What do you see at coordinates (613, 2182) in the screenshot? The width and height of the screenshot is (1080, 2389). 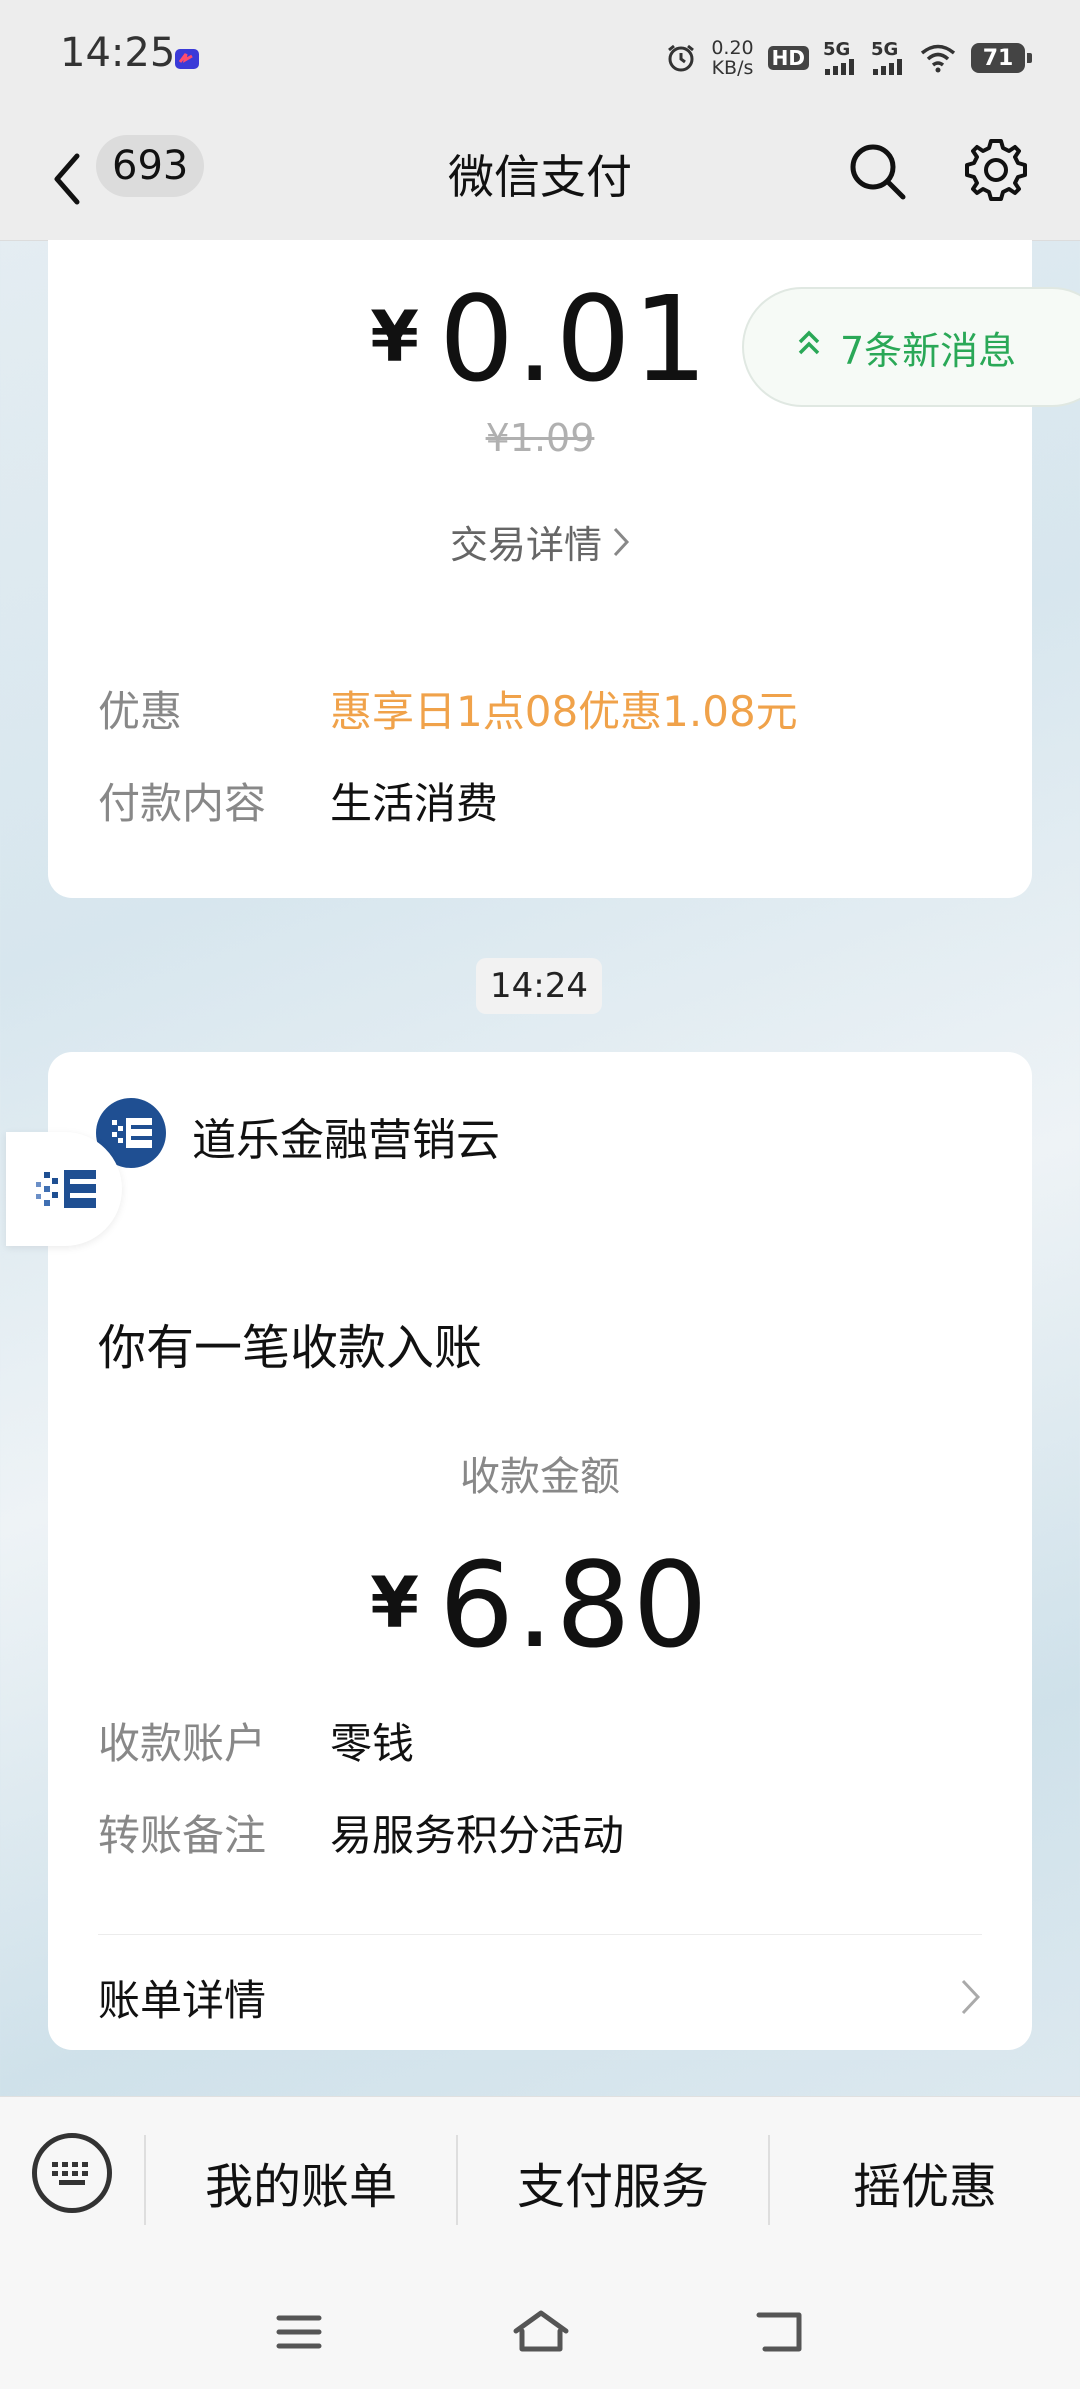 I see `menu-payment-services: 支付服务` at bounding box center [613, 2182].